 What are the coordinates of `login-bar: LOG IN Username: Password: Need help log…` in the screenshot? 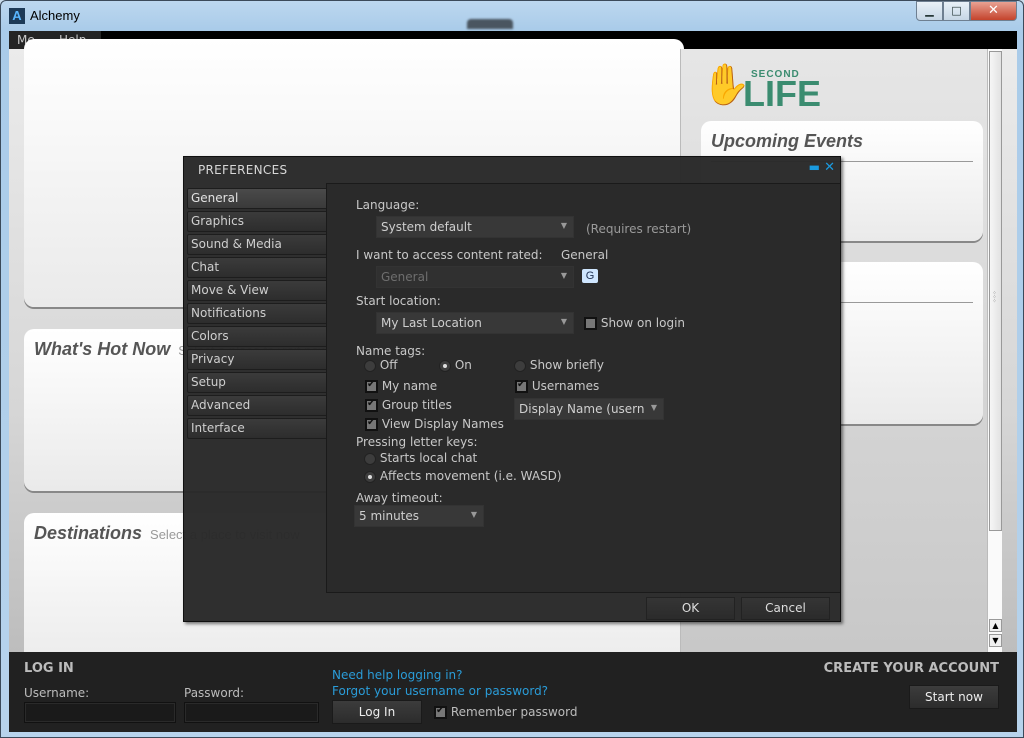 It's located at (513, 692).